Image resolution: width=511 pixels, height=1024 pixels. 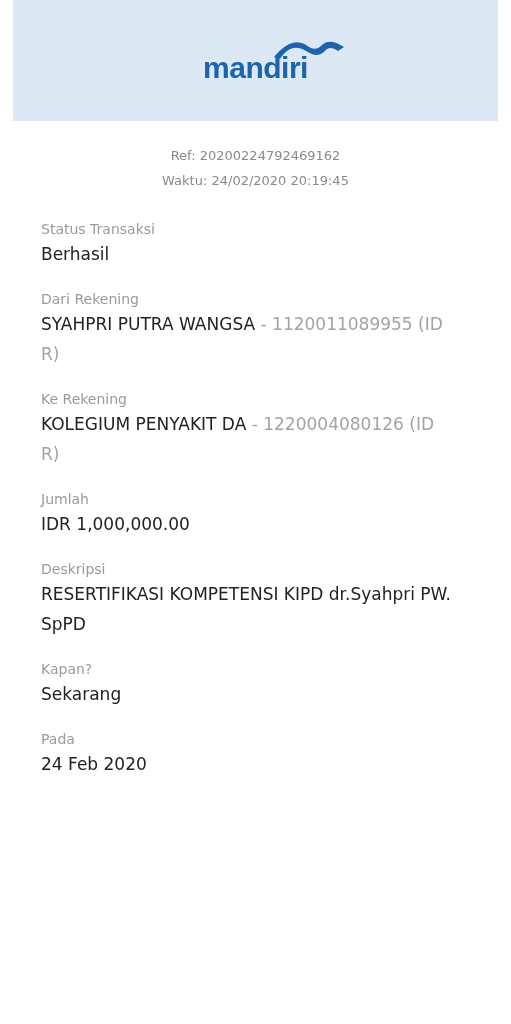 I want to click on field-label: Dari Rekening, so click(x=90, y=299).